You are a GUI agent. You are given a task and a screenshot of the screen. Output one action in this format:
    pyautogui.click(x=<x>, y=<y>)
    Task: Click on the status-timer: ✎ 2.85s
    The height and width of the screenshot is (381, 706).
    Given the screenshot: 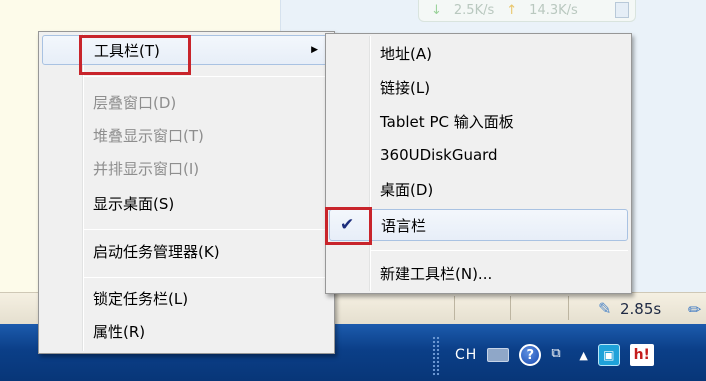 What is the action you would take?
    pyautogui.click(x=629, y=309)
    